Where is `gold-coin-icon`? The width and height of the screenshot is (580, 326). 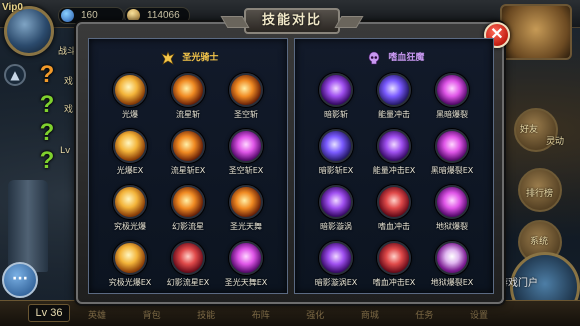 gold-coin-icon is located at coordinates (133, 15).